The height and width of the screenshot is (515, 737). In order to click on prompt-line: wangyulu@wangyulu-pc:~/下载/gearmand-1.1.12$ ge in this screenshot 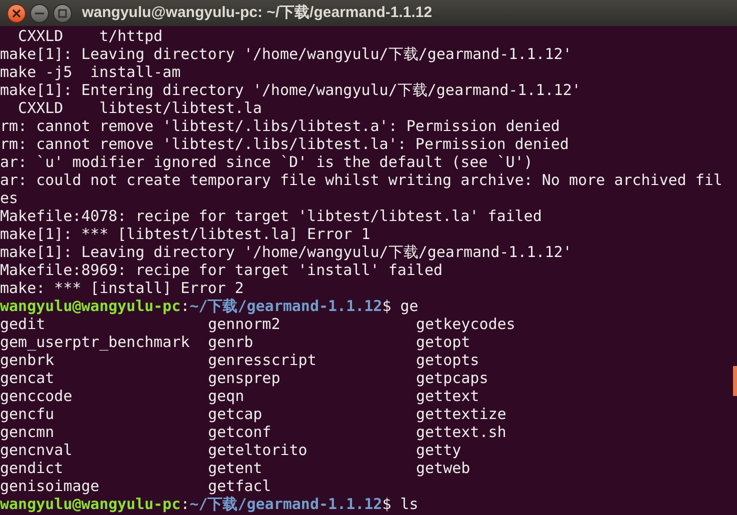, I will do `click(209, 306)`.